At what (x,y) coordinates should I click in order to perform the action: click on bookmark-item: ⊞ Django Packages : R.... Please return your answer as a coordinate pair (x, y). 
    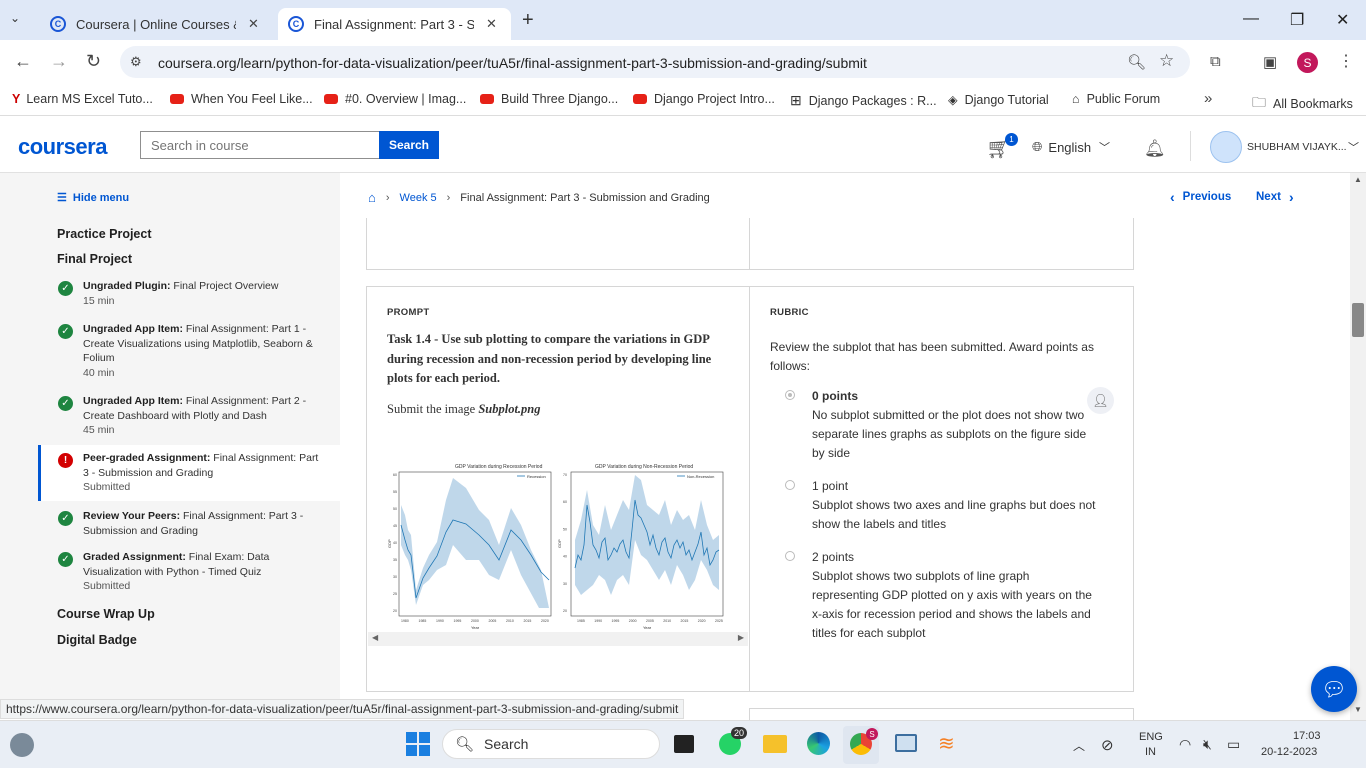
    Looking at the image, I should click on (863, 100).